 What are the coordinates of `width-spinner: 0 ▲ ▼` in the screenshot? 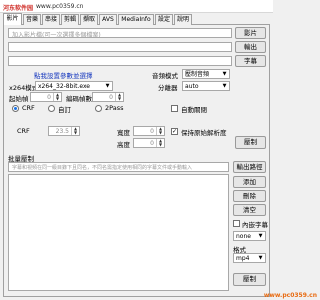 It's located at (149, 131).